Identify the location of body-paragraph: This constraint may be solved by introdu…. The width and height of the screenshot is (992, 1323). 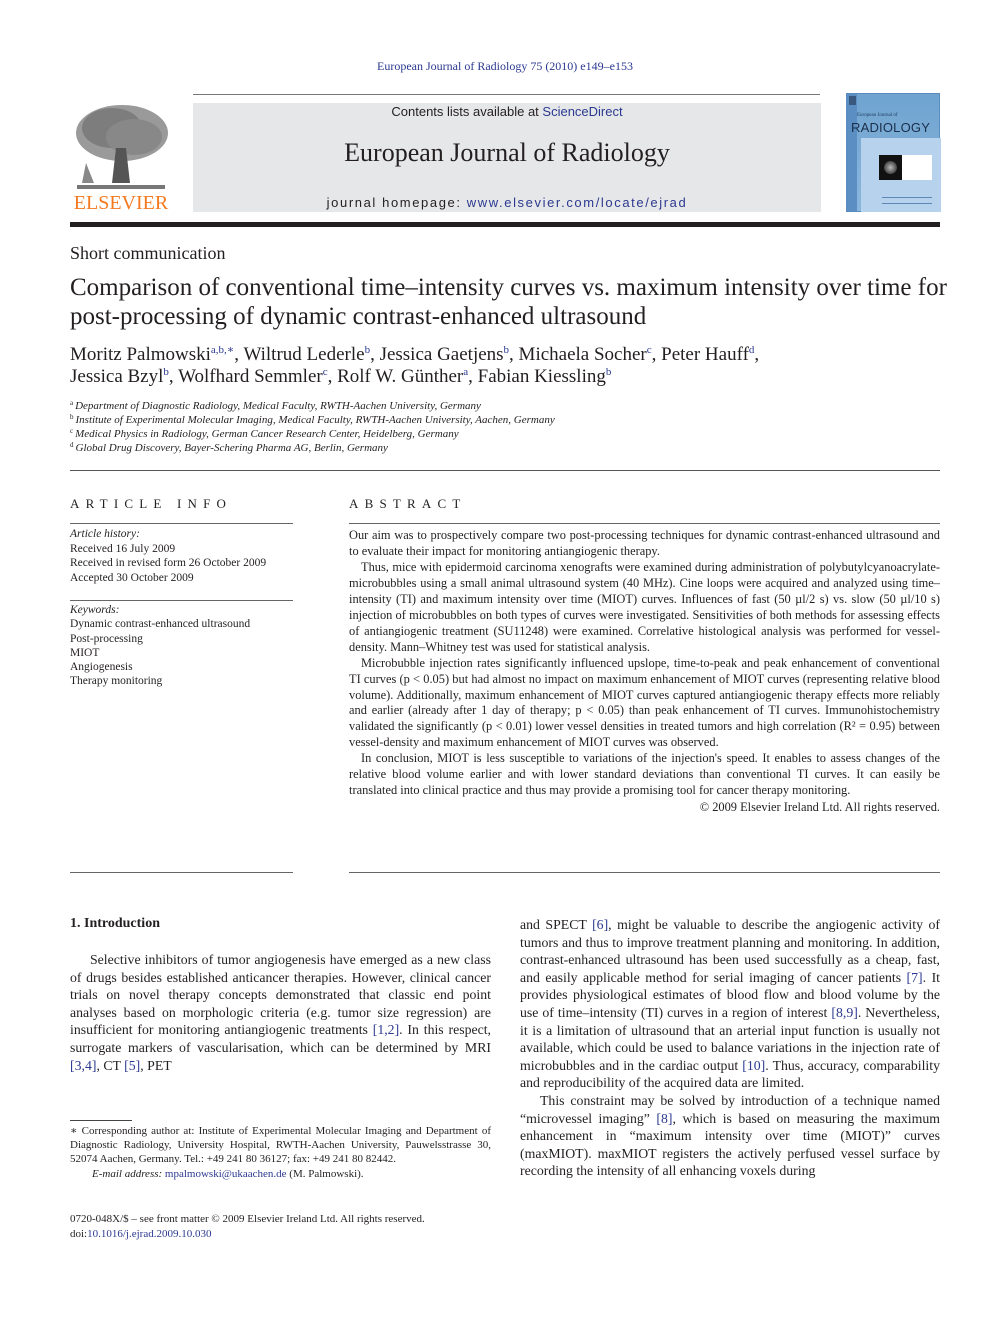
(730, 1135).